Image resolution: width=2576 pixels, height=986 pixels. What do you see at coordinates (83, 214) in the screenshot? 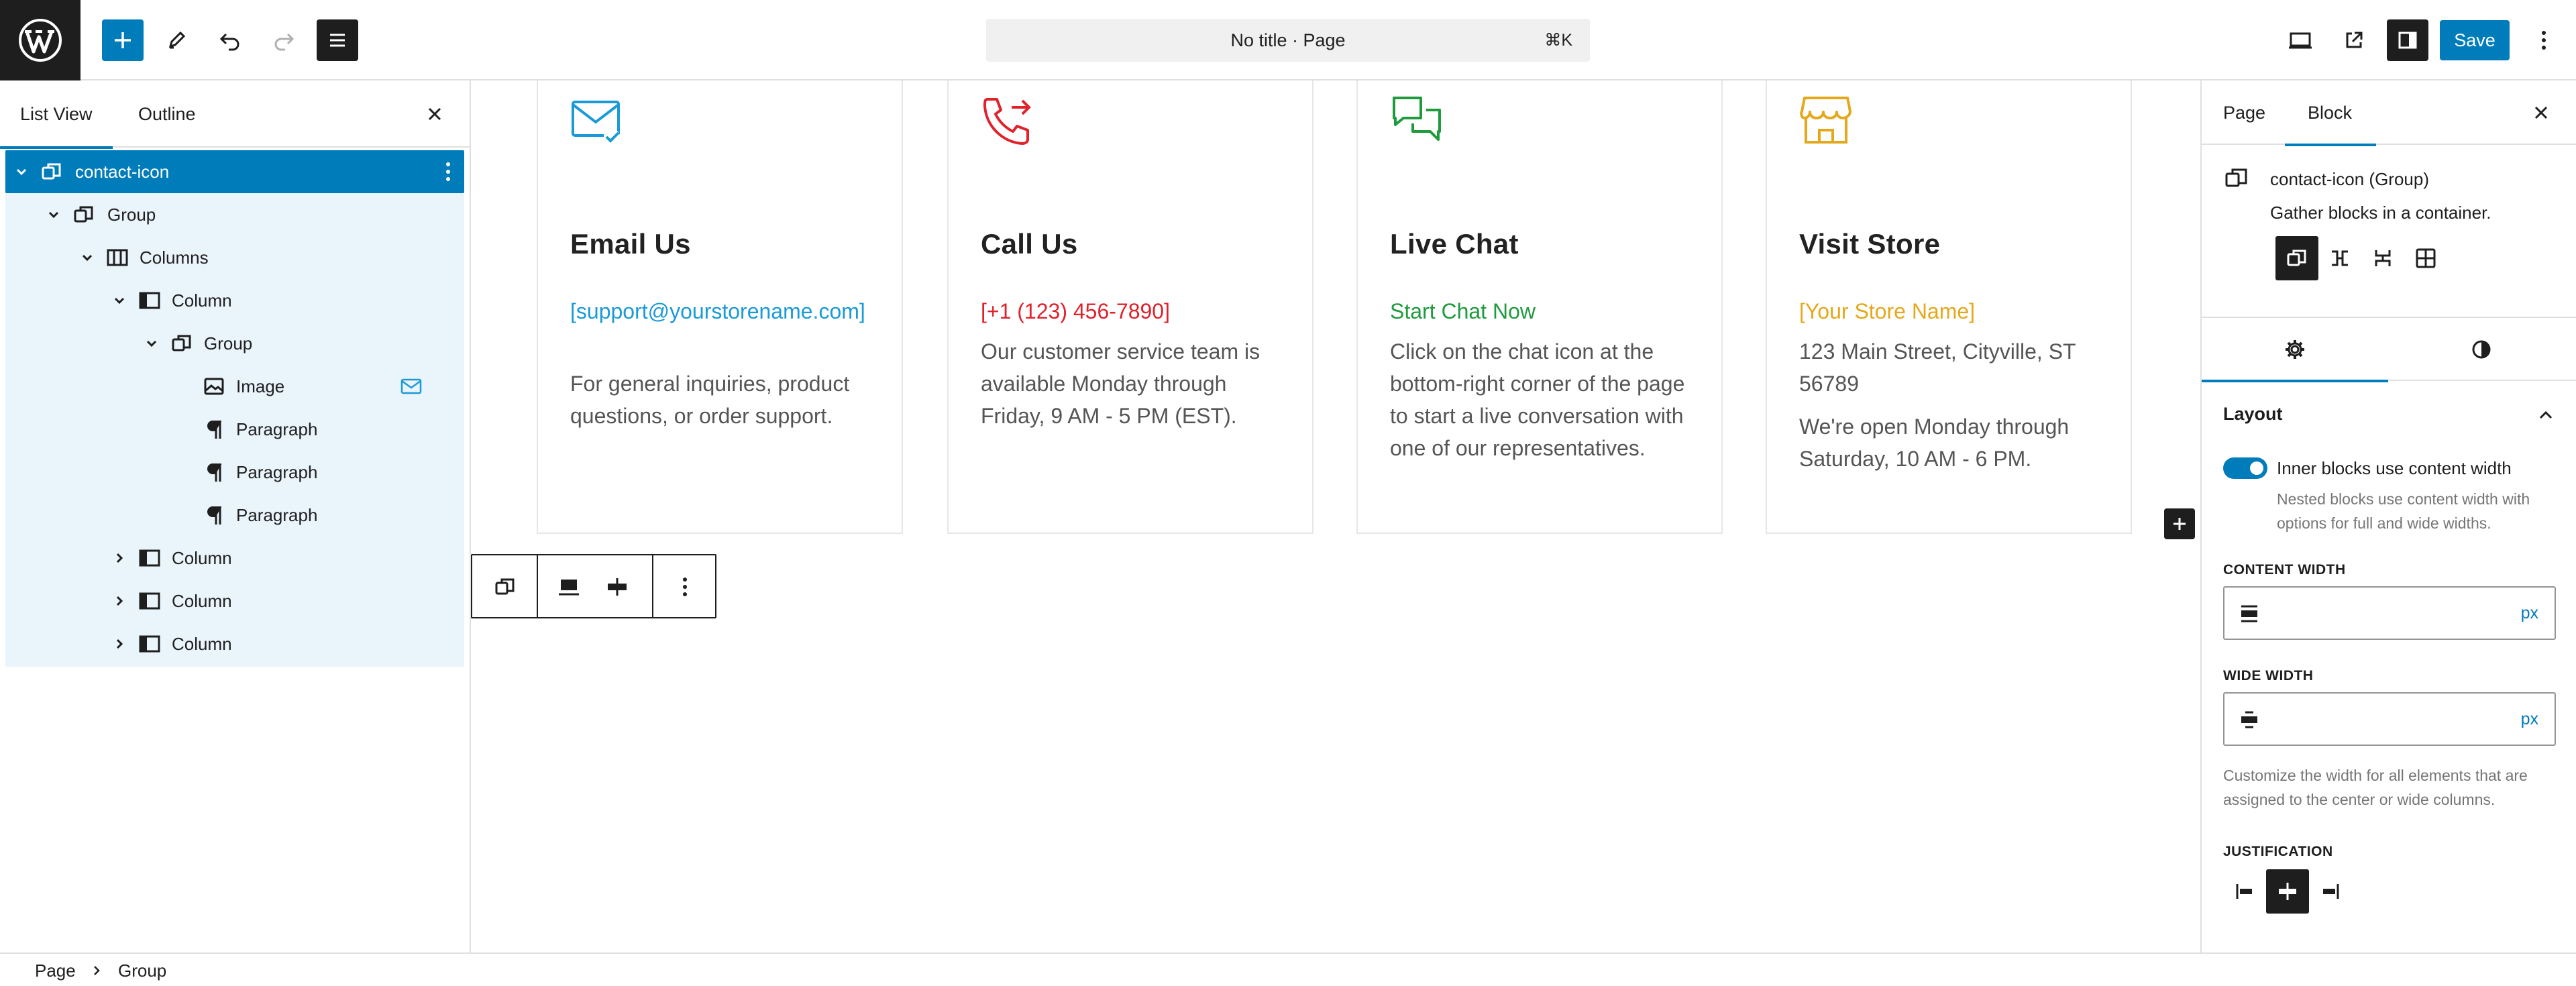
I see `group-icon` at bounding box center [83, 214].